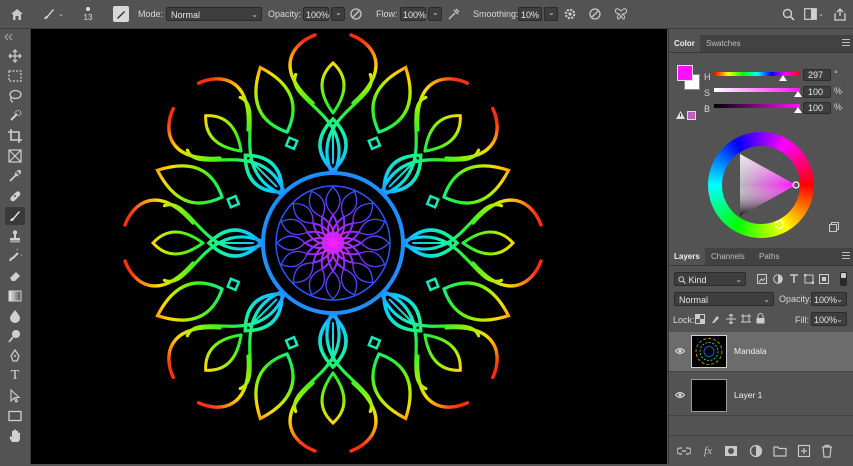 The image size is (853, 466). I want to click on filter-smart-object-icon, so click(824, 279).